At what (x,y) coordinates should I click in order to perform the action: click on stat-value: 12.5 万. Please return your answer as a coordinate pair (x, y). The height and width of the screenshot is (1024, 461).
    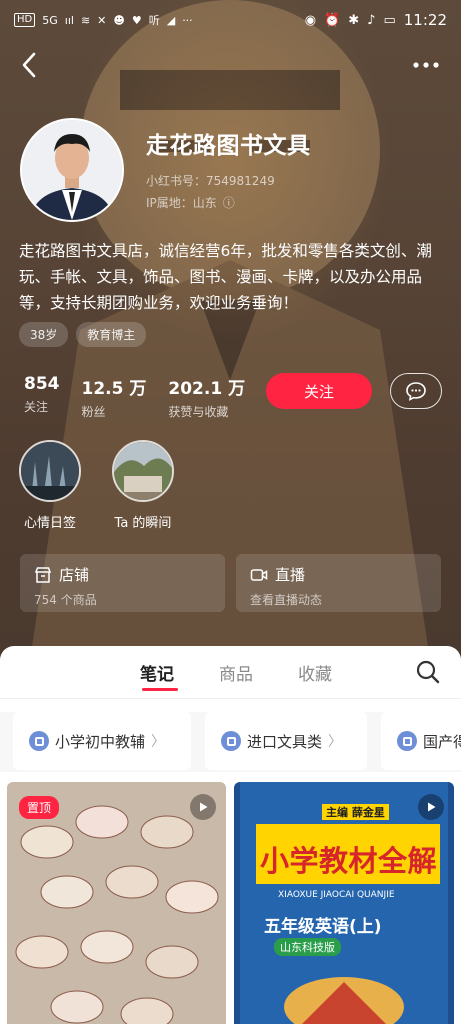
    Looking at the image, I should click on (114, 389).